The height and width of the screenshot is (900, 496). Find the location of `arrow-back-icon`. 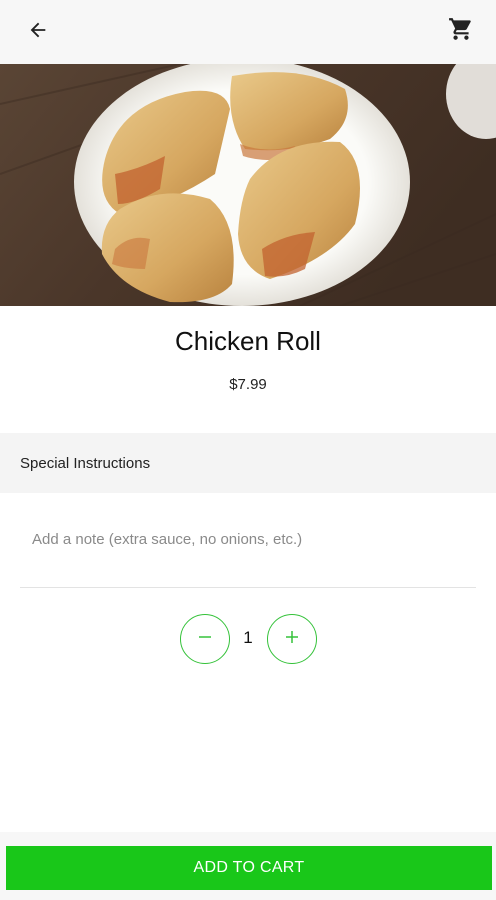

arrow-back-icon is located at coordinates (38, 32).